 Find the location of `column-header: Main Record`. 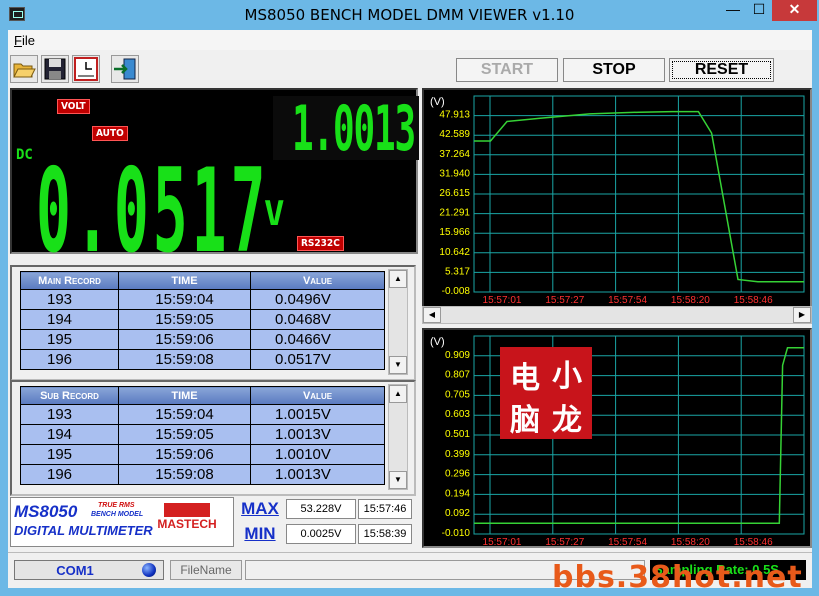

column-header: Main Record is located at coordinates (69, 280).